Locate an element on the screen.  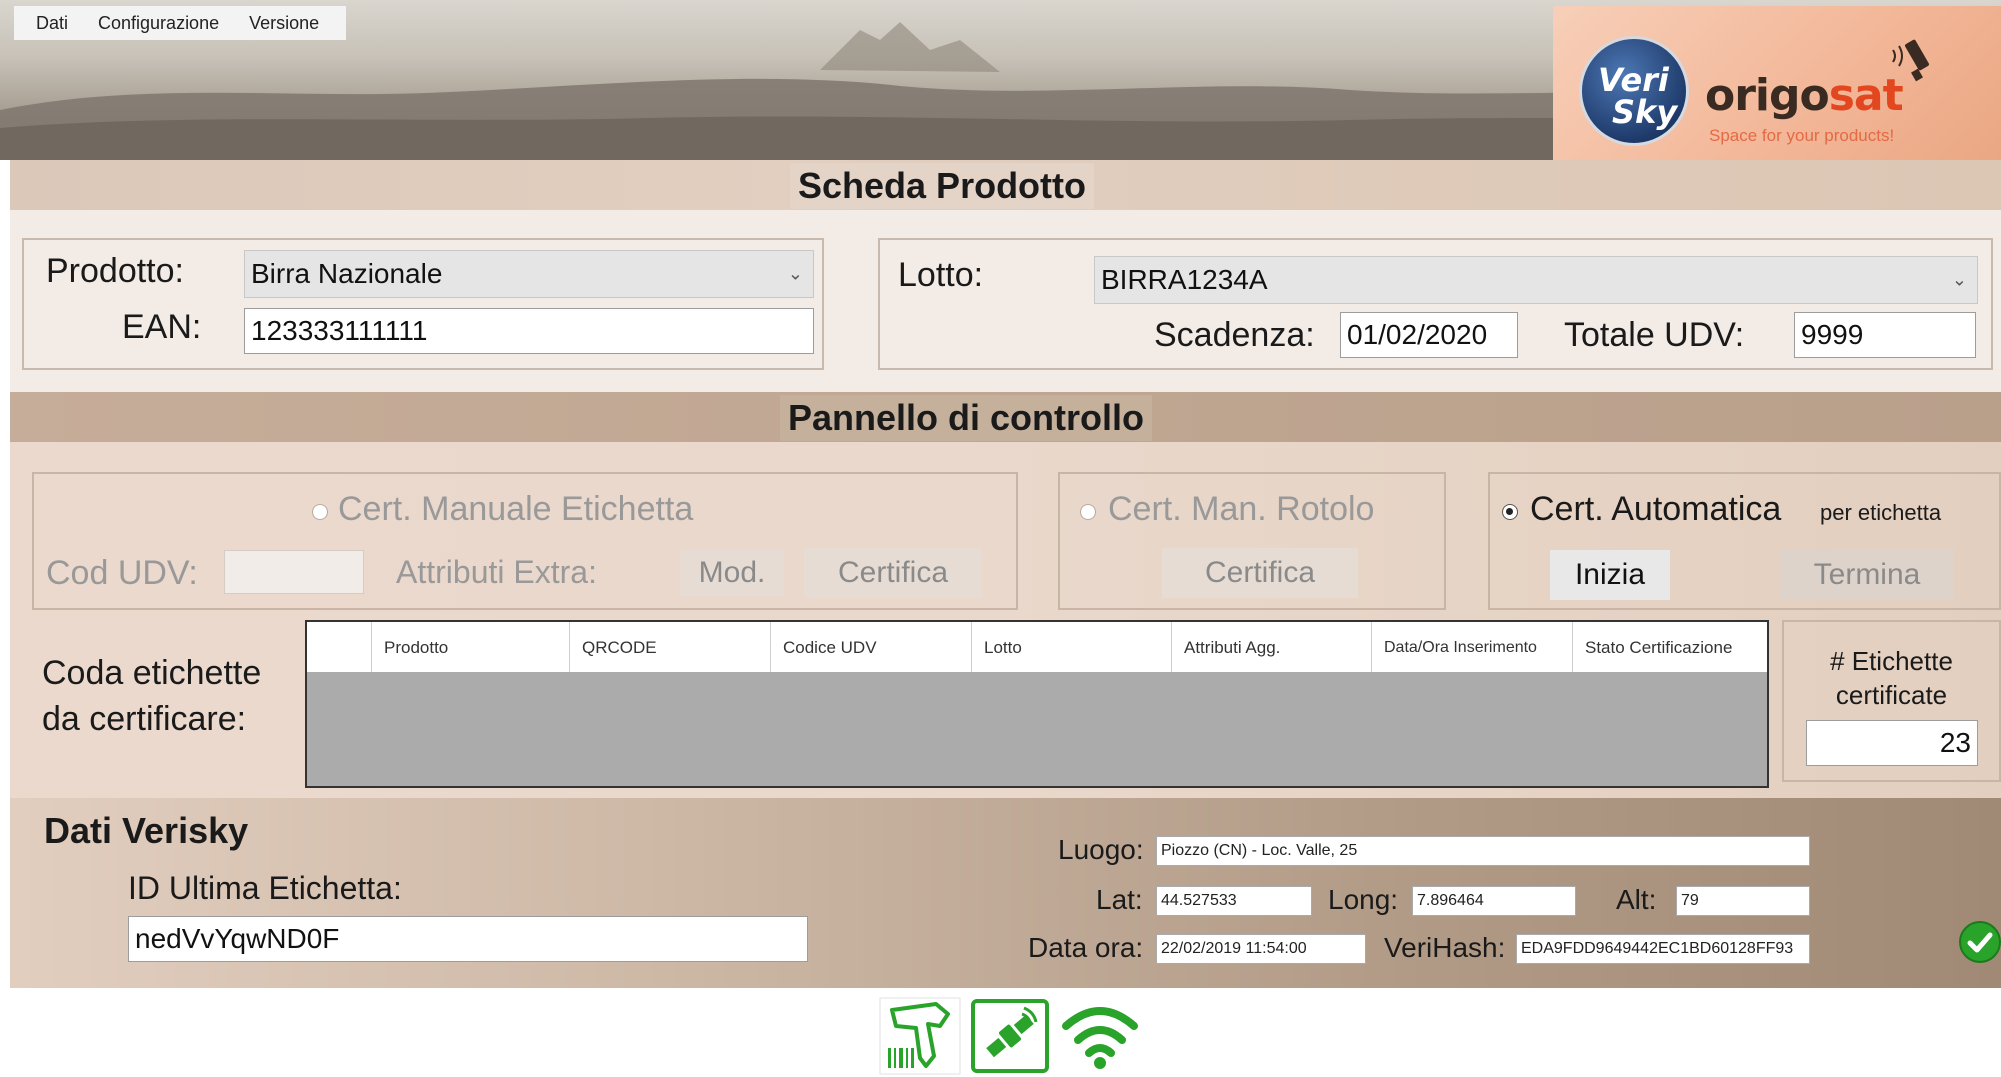
cert-automatica-suffix: per etichetta is located at coordinates (1881, 512).